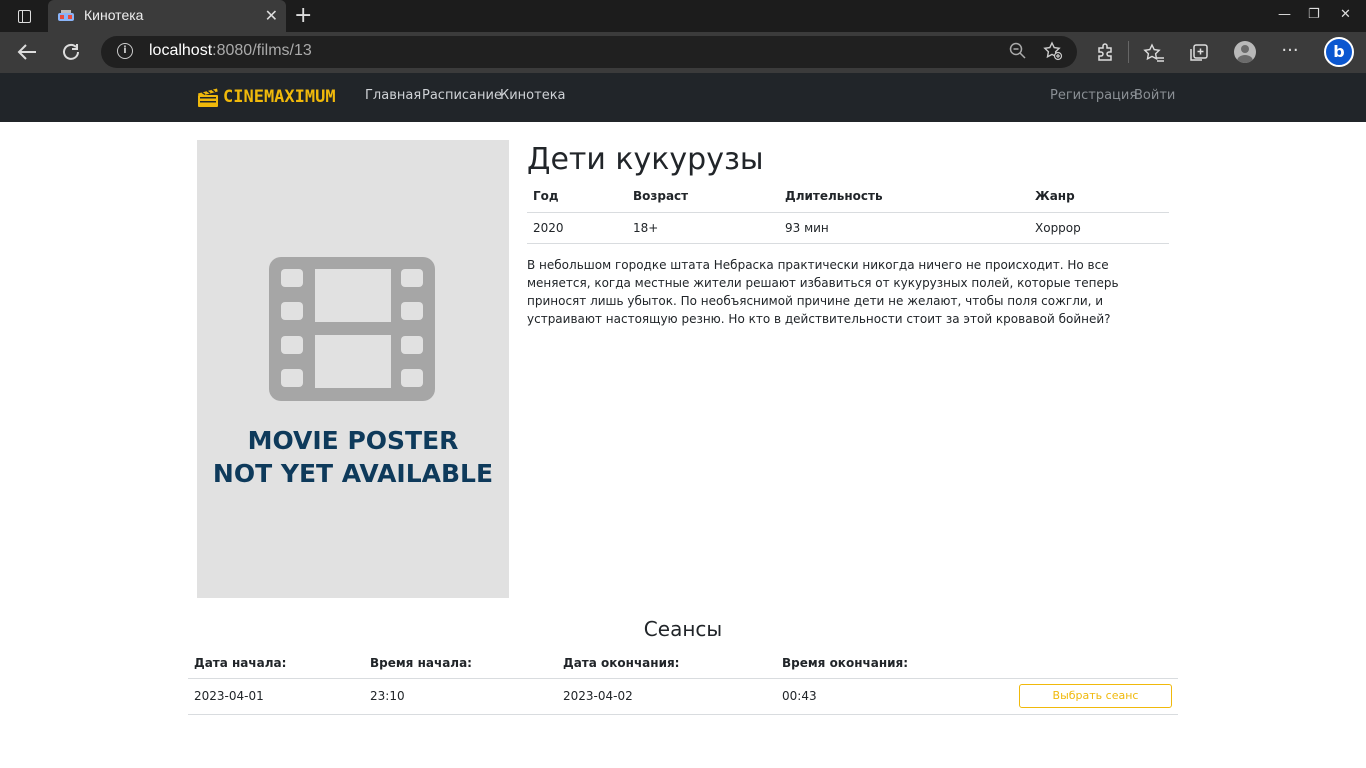  What do you see at coordinates (703, 197) in the screenshot?
I see `header-age: Возраст` at bounding box center [703, 197].